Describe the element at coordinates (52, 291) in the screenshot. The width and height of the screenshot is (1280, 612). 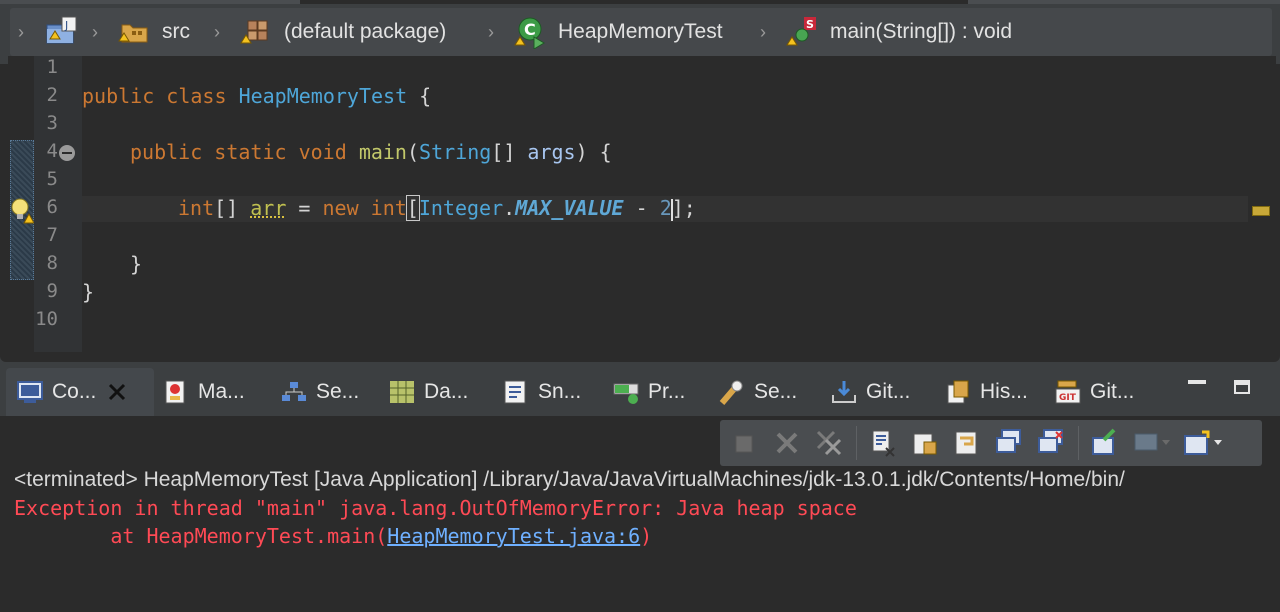
I see `line-number: 9` at that location.